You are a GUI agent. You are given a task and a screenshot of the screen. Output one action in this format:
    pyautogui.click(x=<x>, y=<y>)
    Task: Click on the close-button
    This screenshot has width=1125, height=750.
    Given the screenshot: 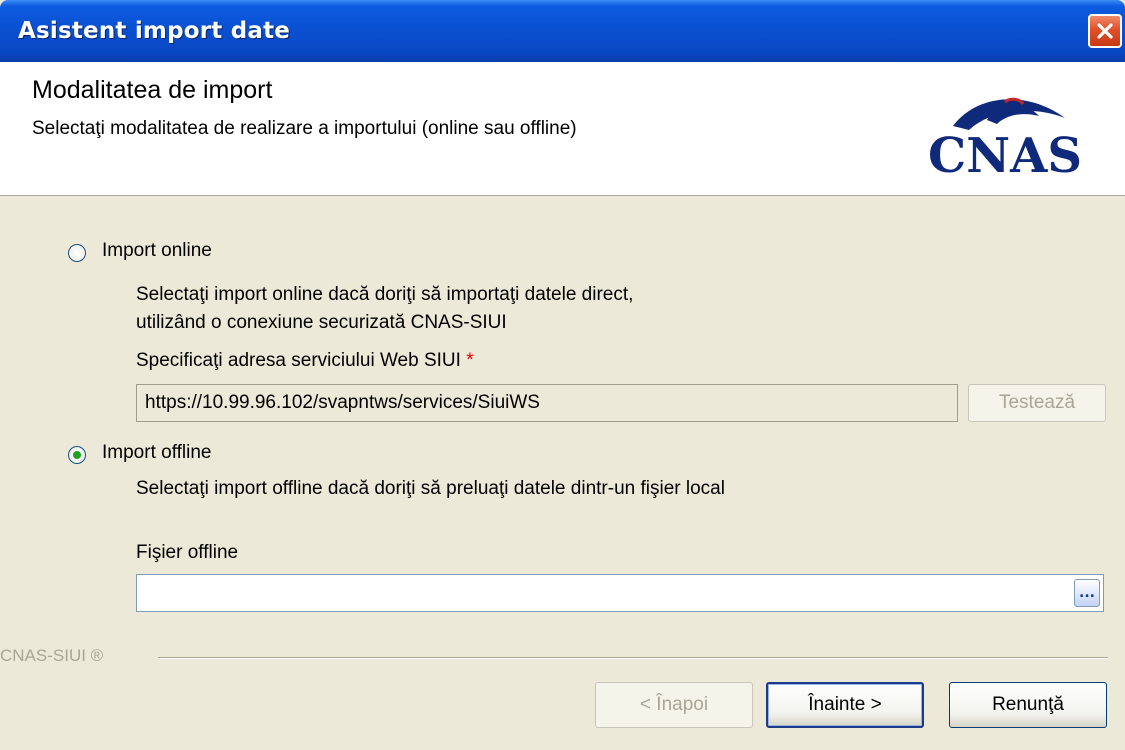 What is the action you would take?
    pyautogui.click(x=1105, y=31)
    